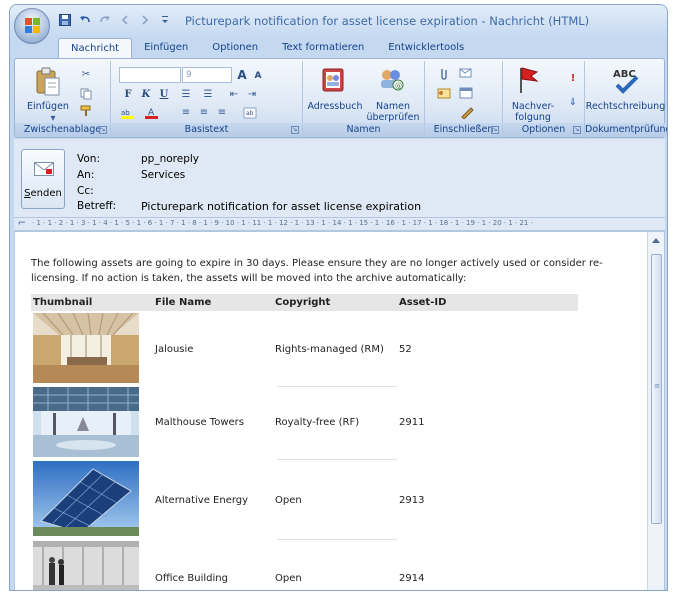 This screenshot has height=593, width=673. What do you see at coordinates (234, 95) in the screenshot?
I see `decrease-indent-icon: ⇤` at bounding box center [234, 95].